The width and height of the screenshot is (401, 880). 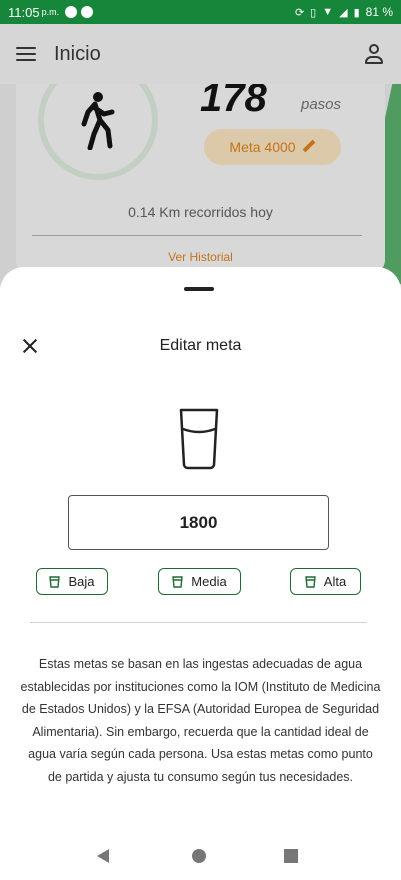 I want to click on back-icon, so click(x=103, y=856).